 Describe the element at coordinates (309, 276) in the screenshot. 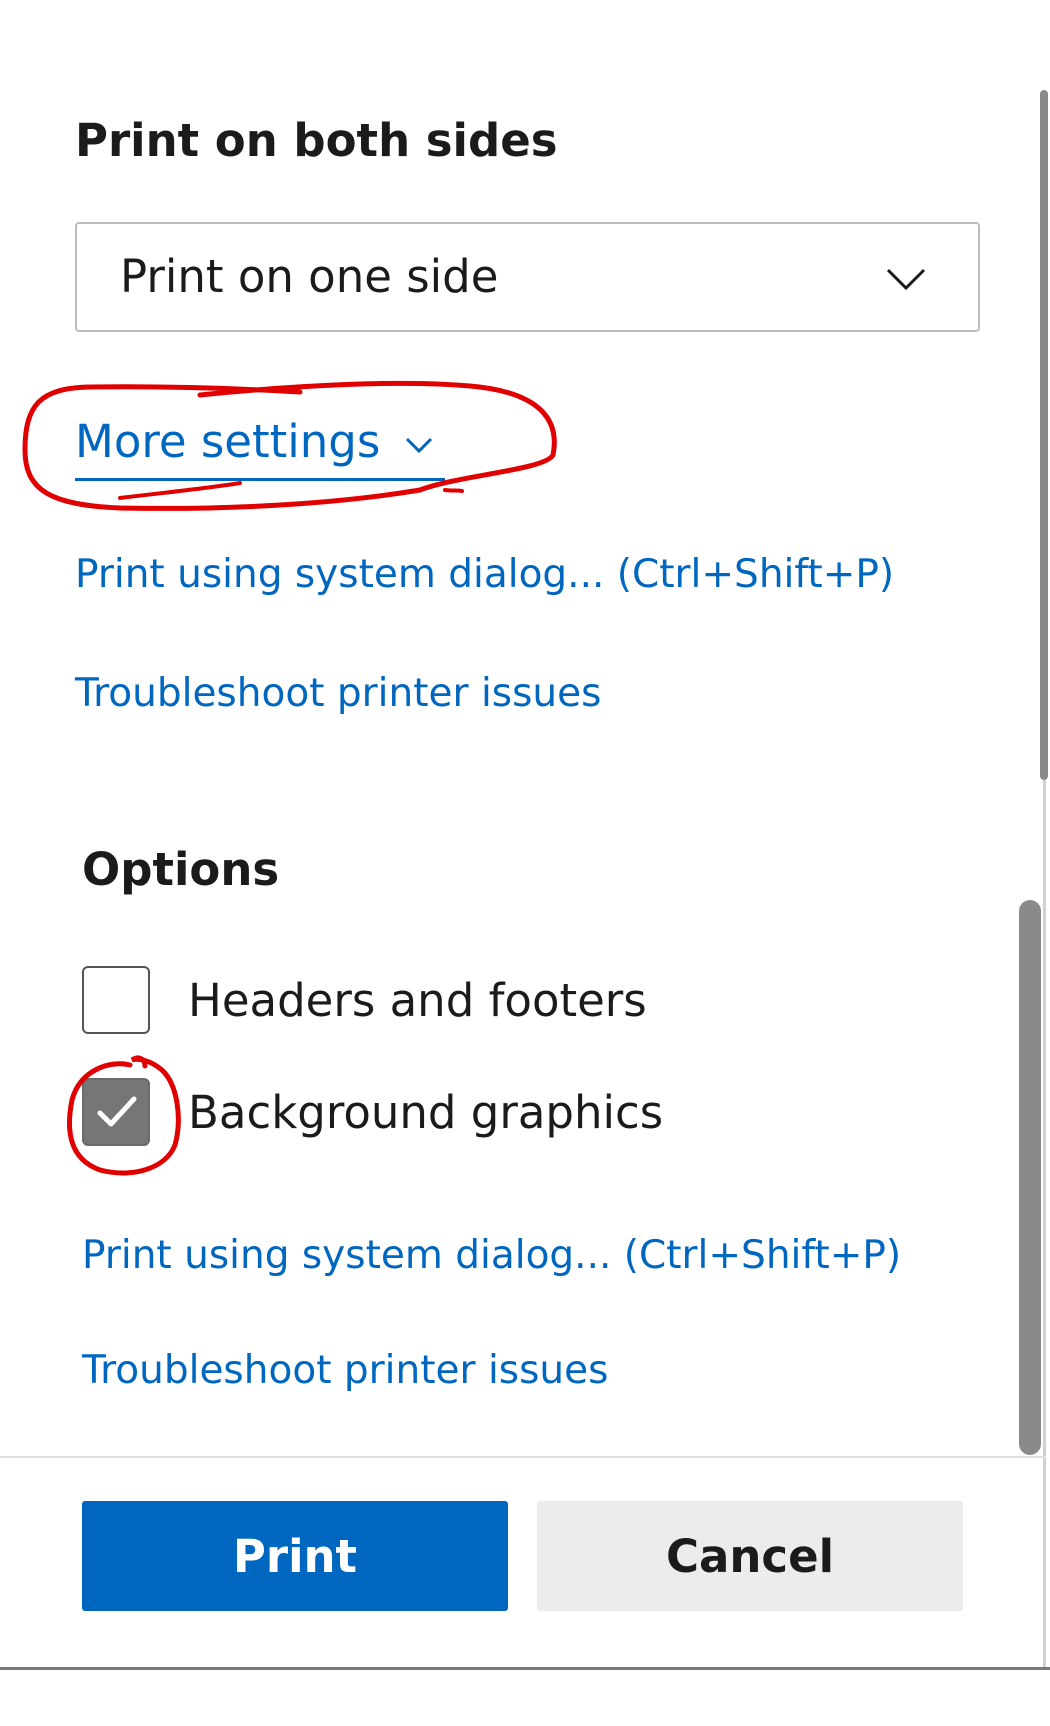

I see `duplex-dropdown-value: Print on one side` at that location.